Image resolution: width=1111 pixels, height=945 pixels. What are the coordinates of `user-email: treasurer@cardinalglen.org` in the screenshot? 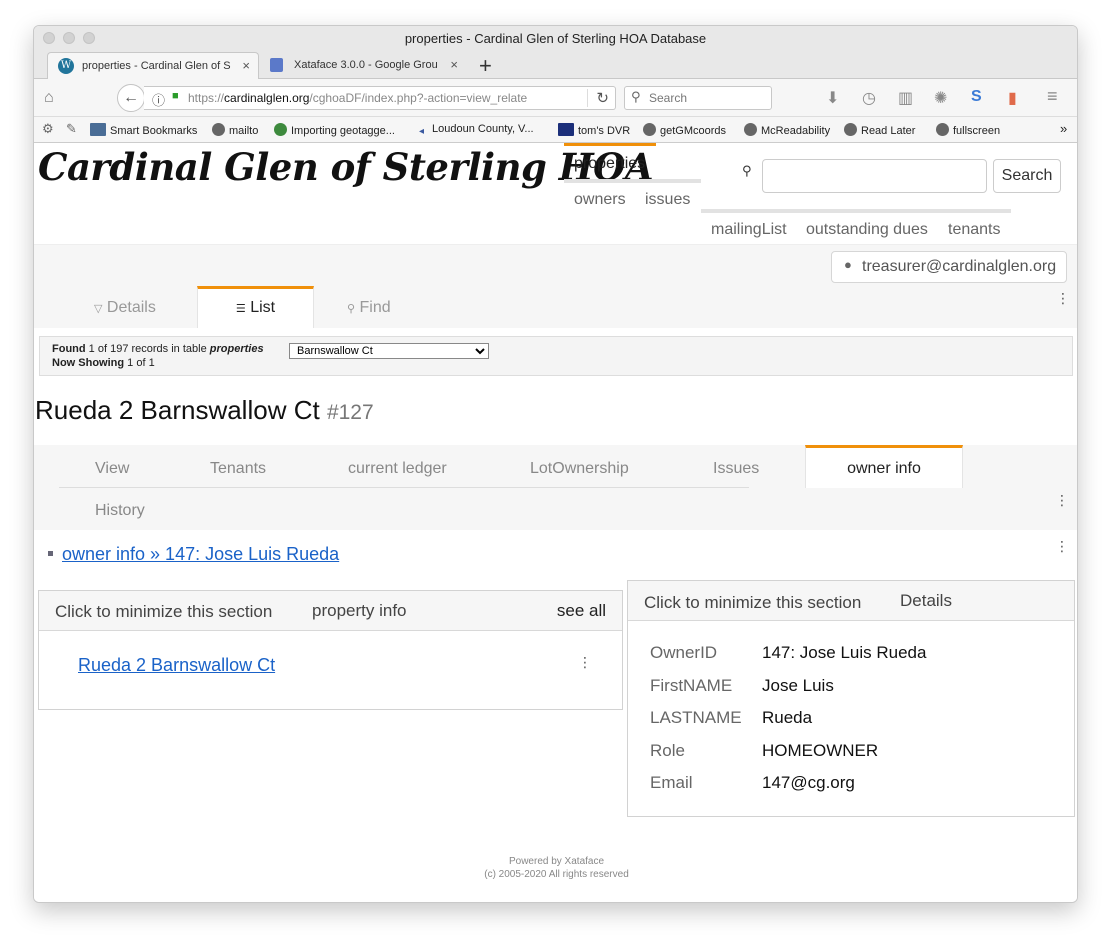 It's located at (959, 266).